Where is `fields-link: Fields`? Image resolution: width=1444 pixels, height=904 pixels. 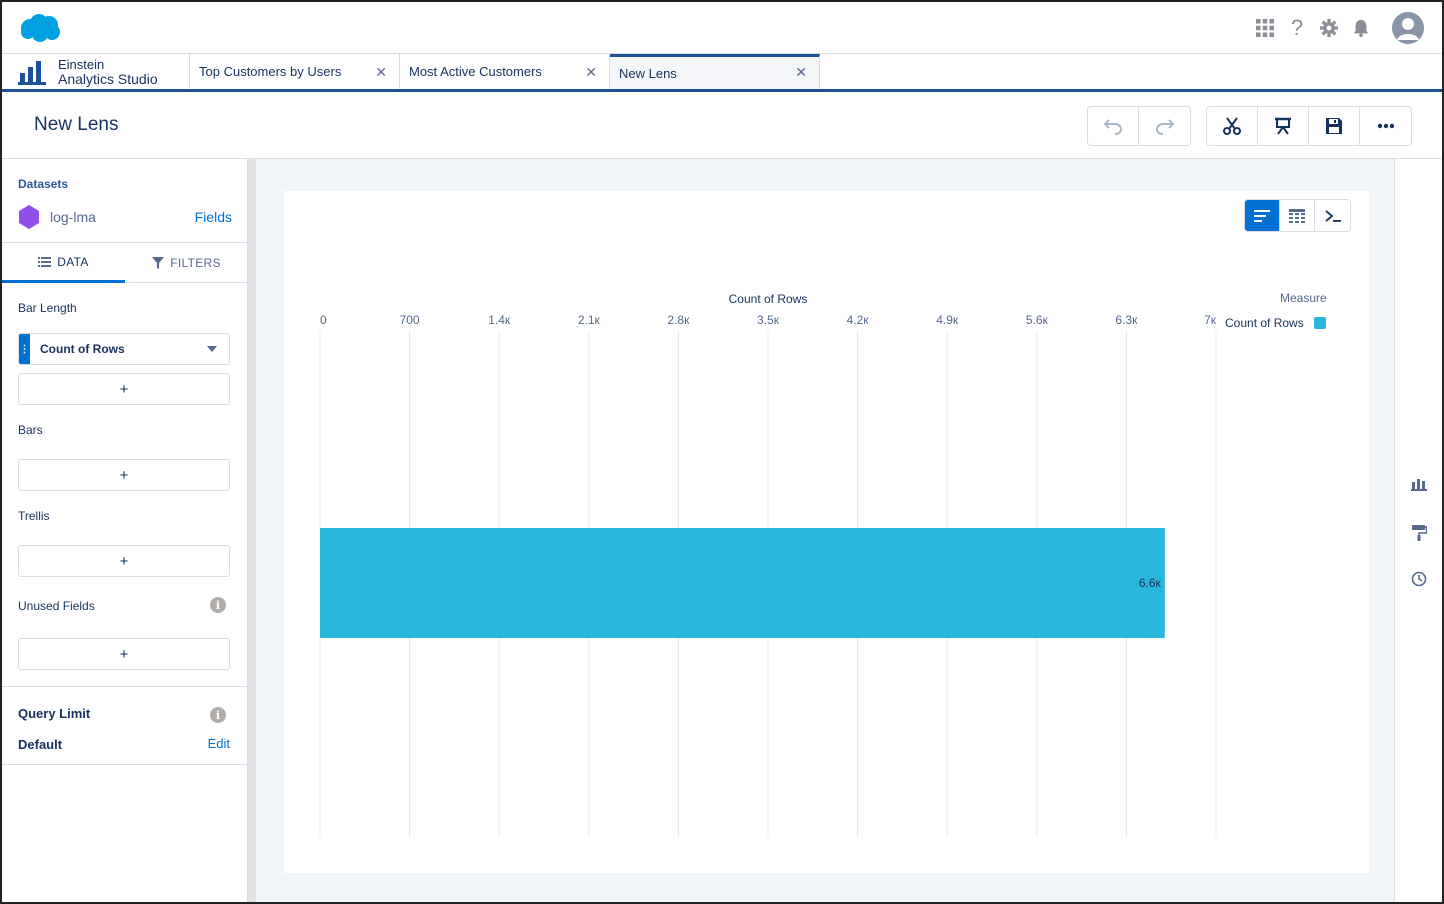
fields-link: Fields is located at coordinates (213, 217).